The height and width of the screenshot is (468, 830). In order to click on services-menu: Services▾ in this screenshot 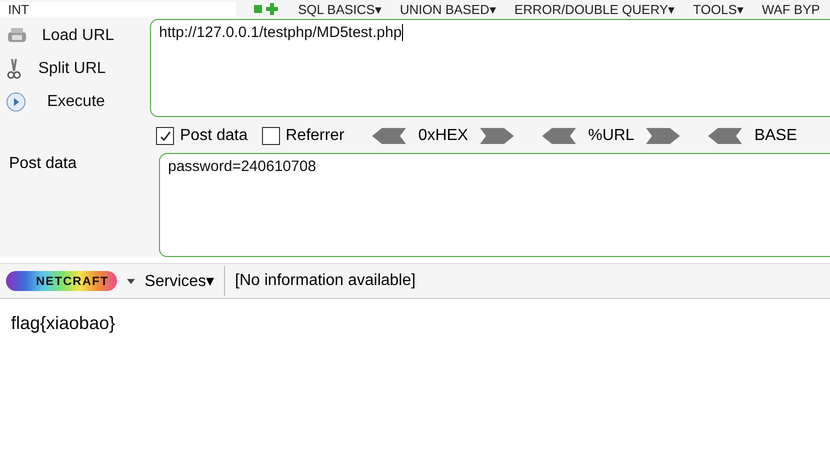, I will do `click(179, 281)`.